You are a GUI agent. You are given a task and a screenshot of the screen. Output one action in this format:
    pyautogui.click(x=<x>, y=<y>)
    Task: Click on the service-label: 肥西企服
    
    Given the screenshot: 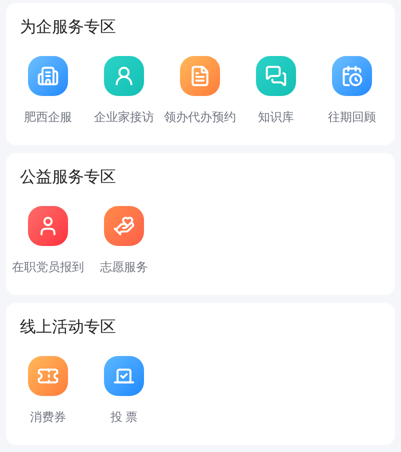 What is the action you would take?
    pyautogui.click(x=48, y=117)
    